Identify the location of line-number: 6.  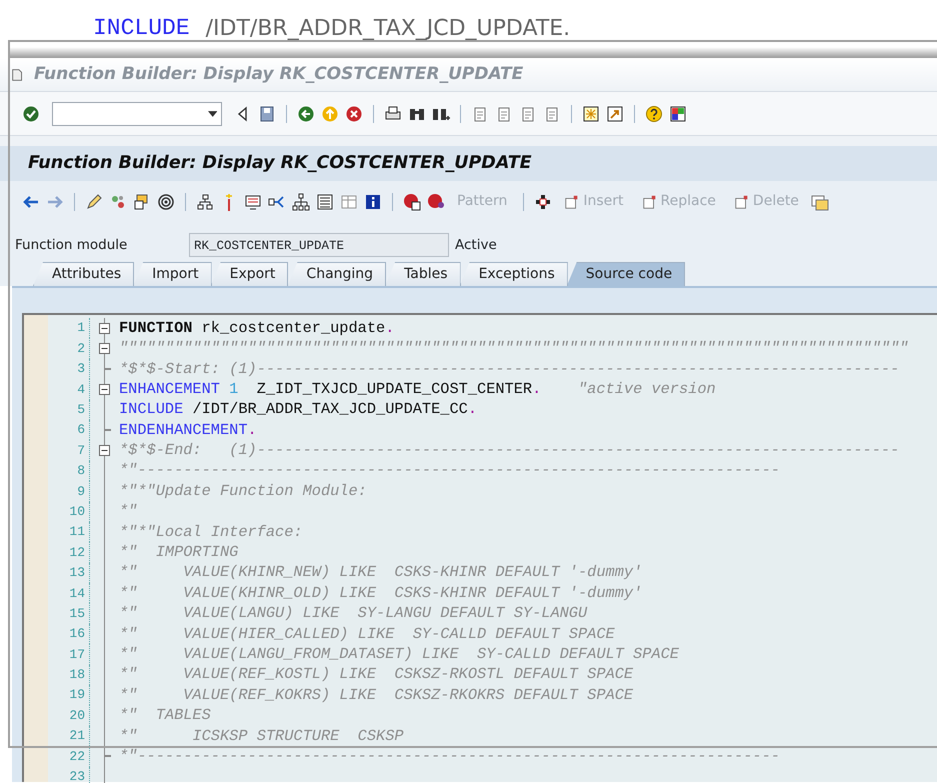
(69, 430).